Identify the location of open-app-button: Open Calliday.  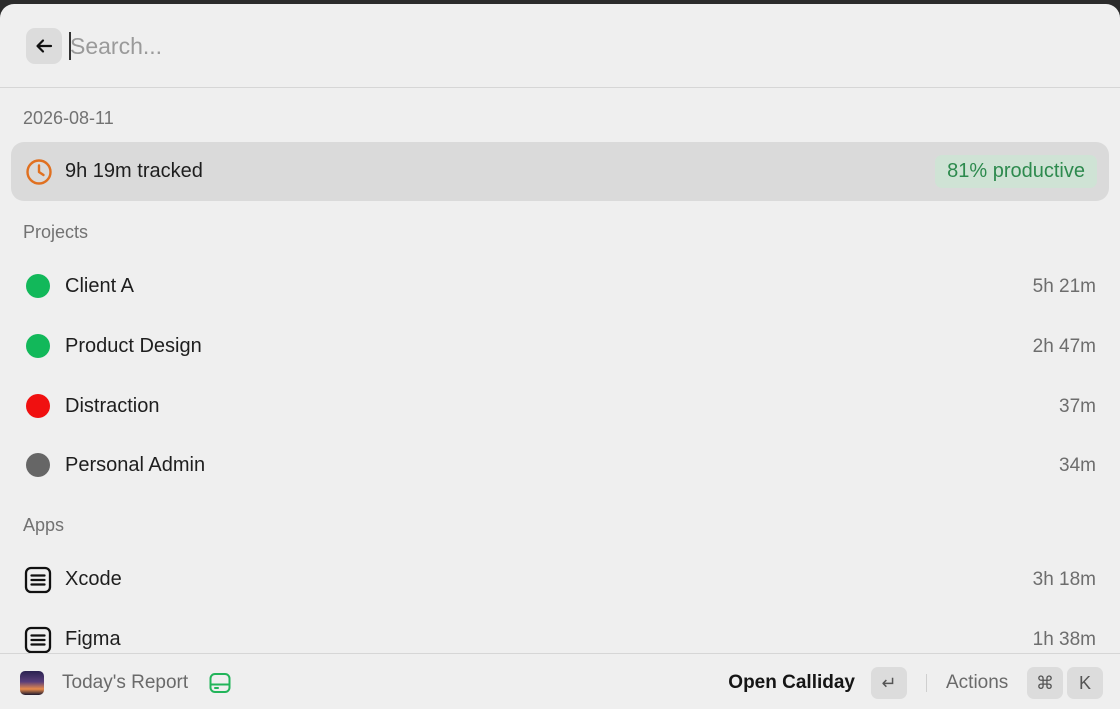
(791, 683).